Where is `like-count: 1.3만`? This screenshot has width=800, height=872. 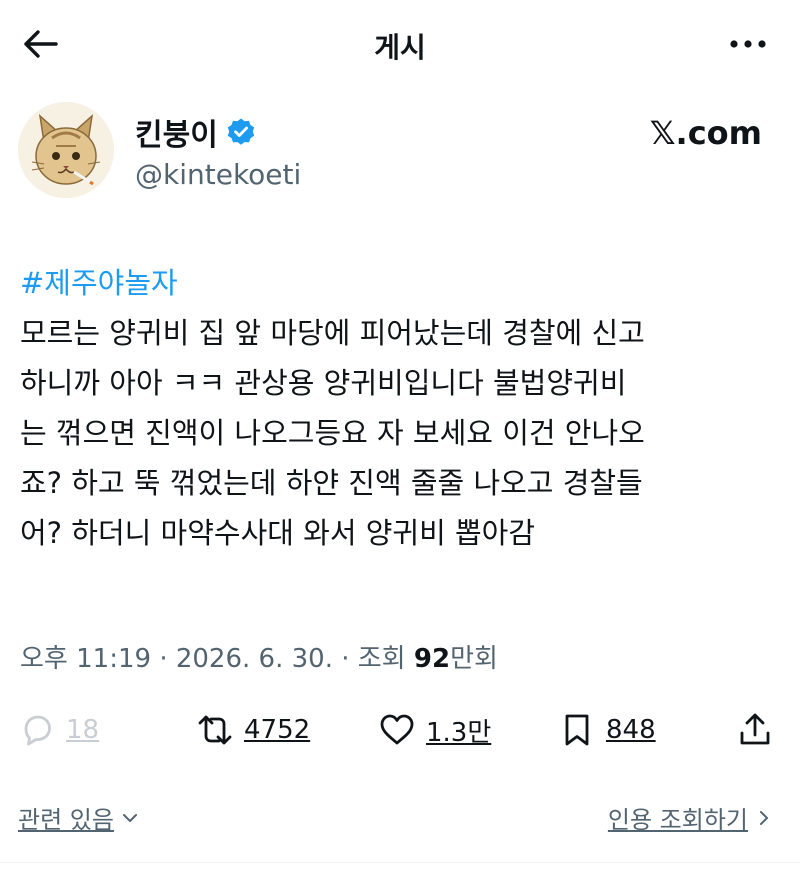 like-count: 1.3만 is located at coordinates (459, 732).